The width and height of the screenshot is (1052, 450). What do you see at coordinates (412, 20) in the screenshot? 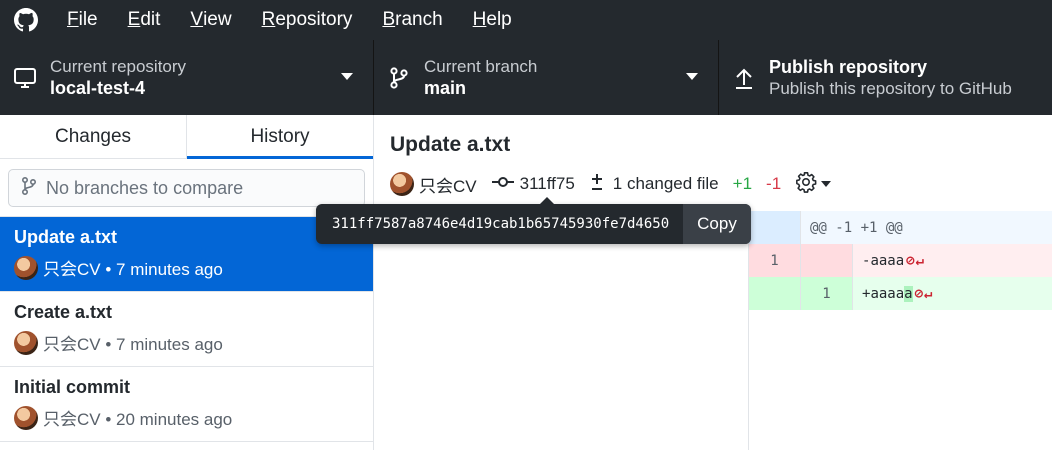
I see `menu-branch: Branch` at bounding box center [412, 20].